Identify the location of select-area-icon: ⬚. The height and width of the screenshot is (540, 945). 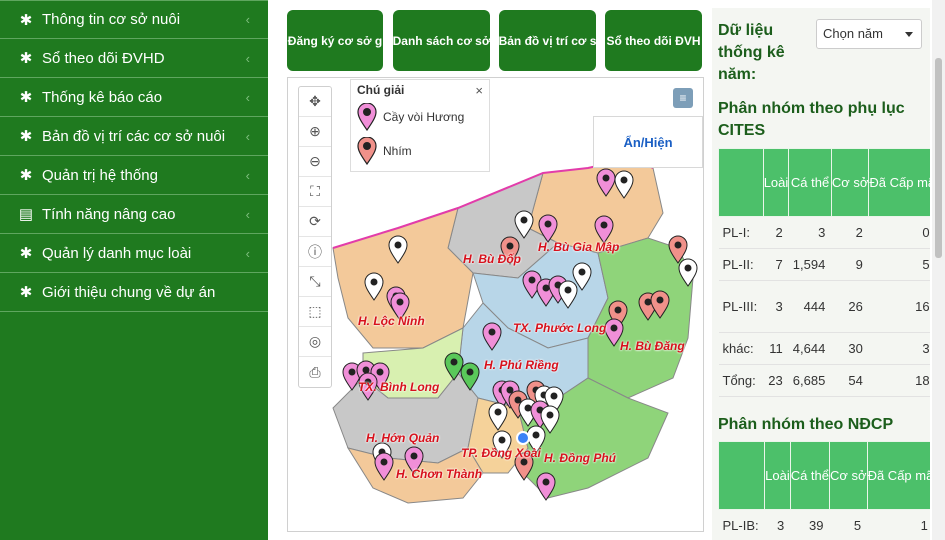
(315, 312).